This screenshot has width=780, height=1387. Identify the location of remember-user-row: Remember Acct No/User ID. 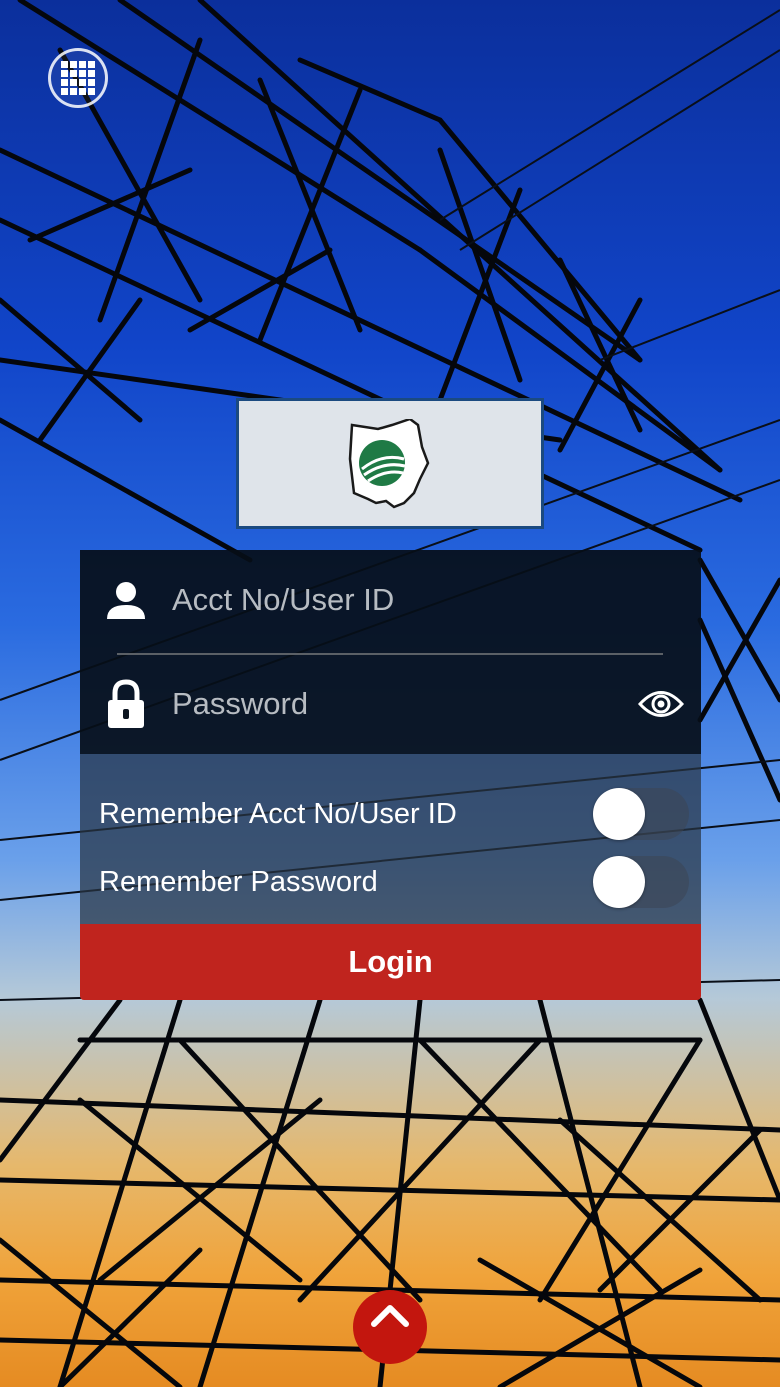
(394, 814).